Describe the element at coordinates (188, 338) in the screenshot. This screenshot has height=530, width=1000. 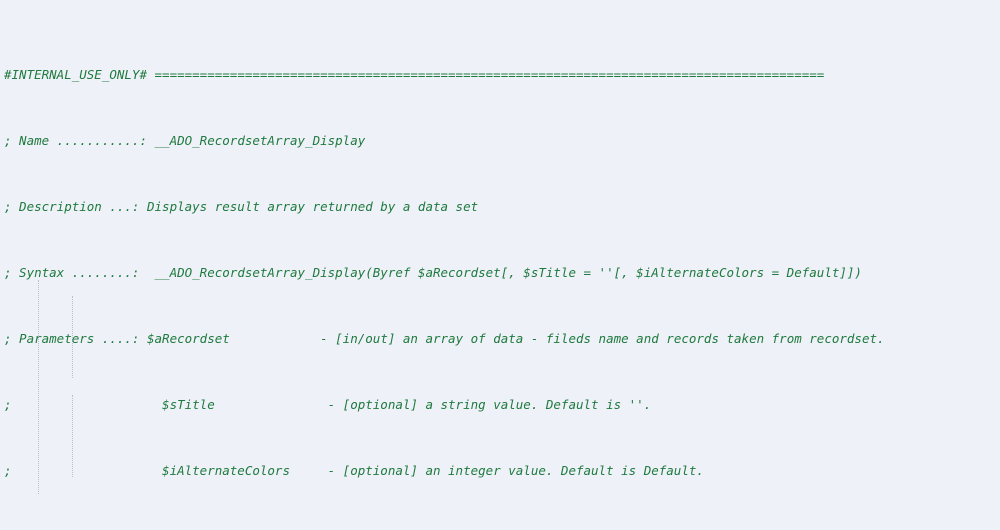
I see `comment-param1-name: $aRecordset` at that location.